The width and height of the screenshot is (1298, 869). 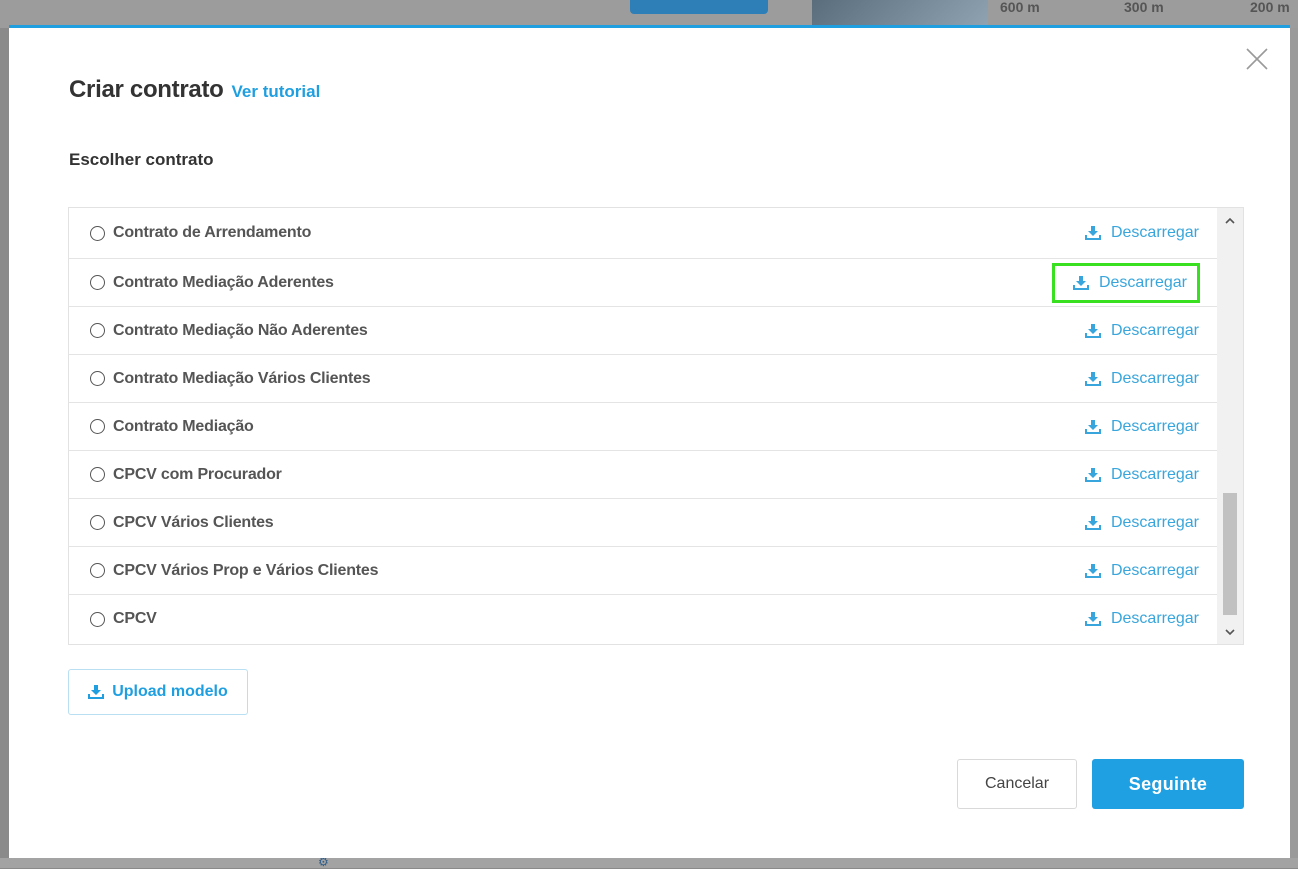 I want to click on contract-label: Contrato Mediação Aderentes, so click(x=223, y=282).